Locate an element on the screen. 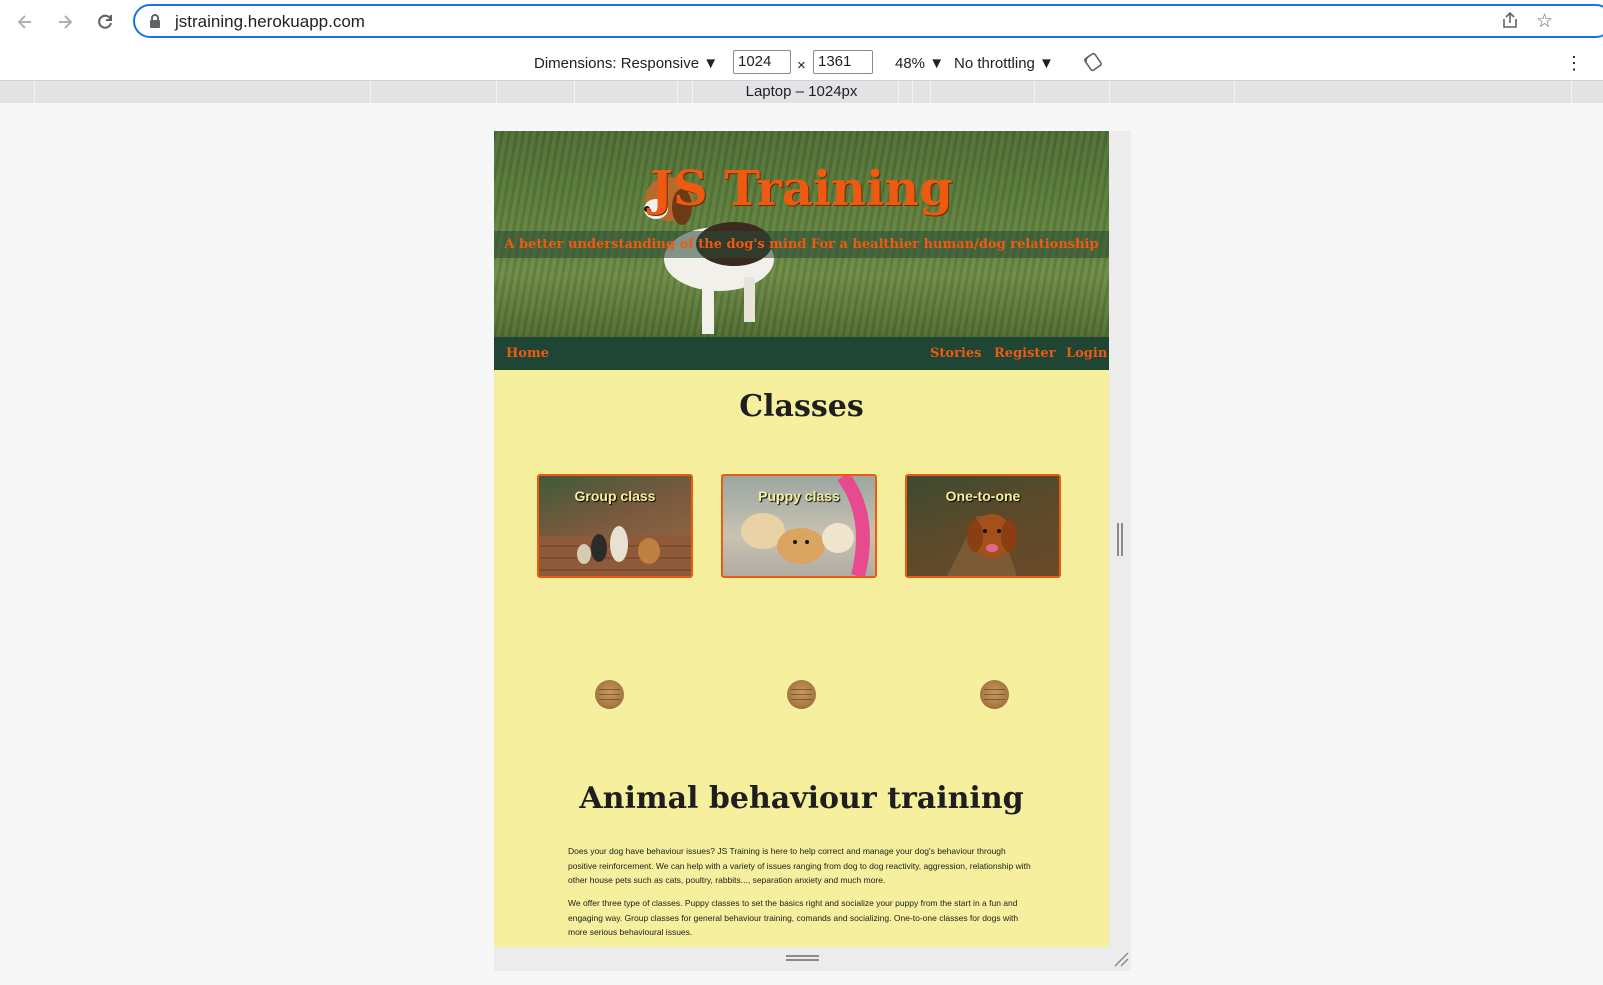 This screenshot has width=1603, height=985. one-to-one-card: One-to-one is located at coordinates (983, 526).